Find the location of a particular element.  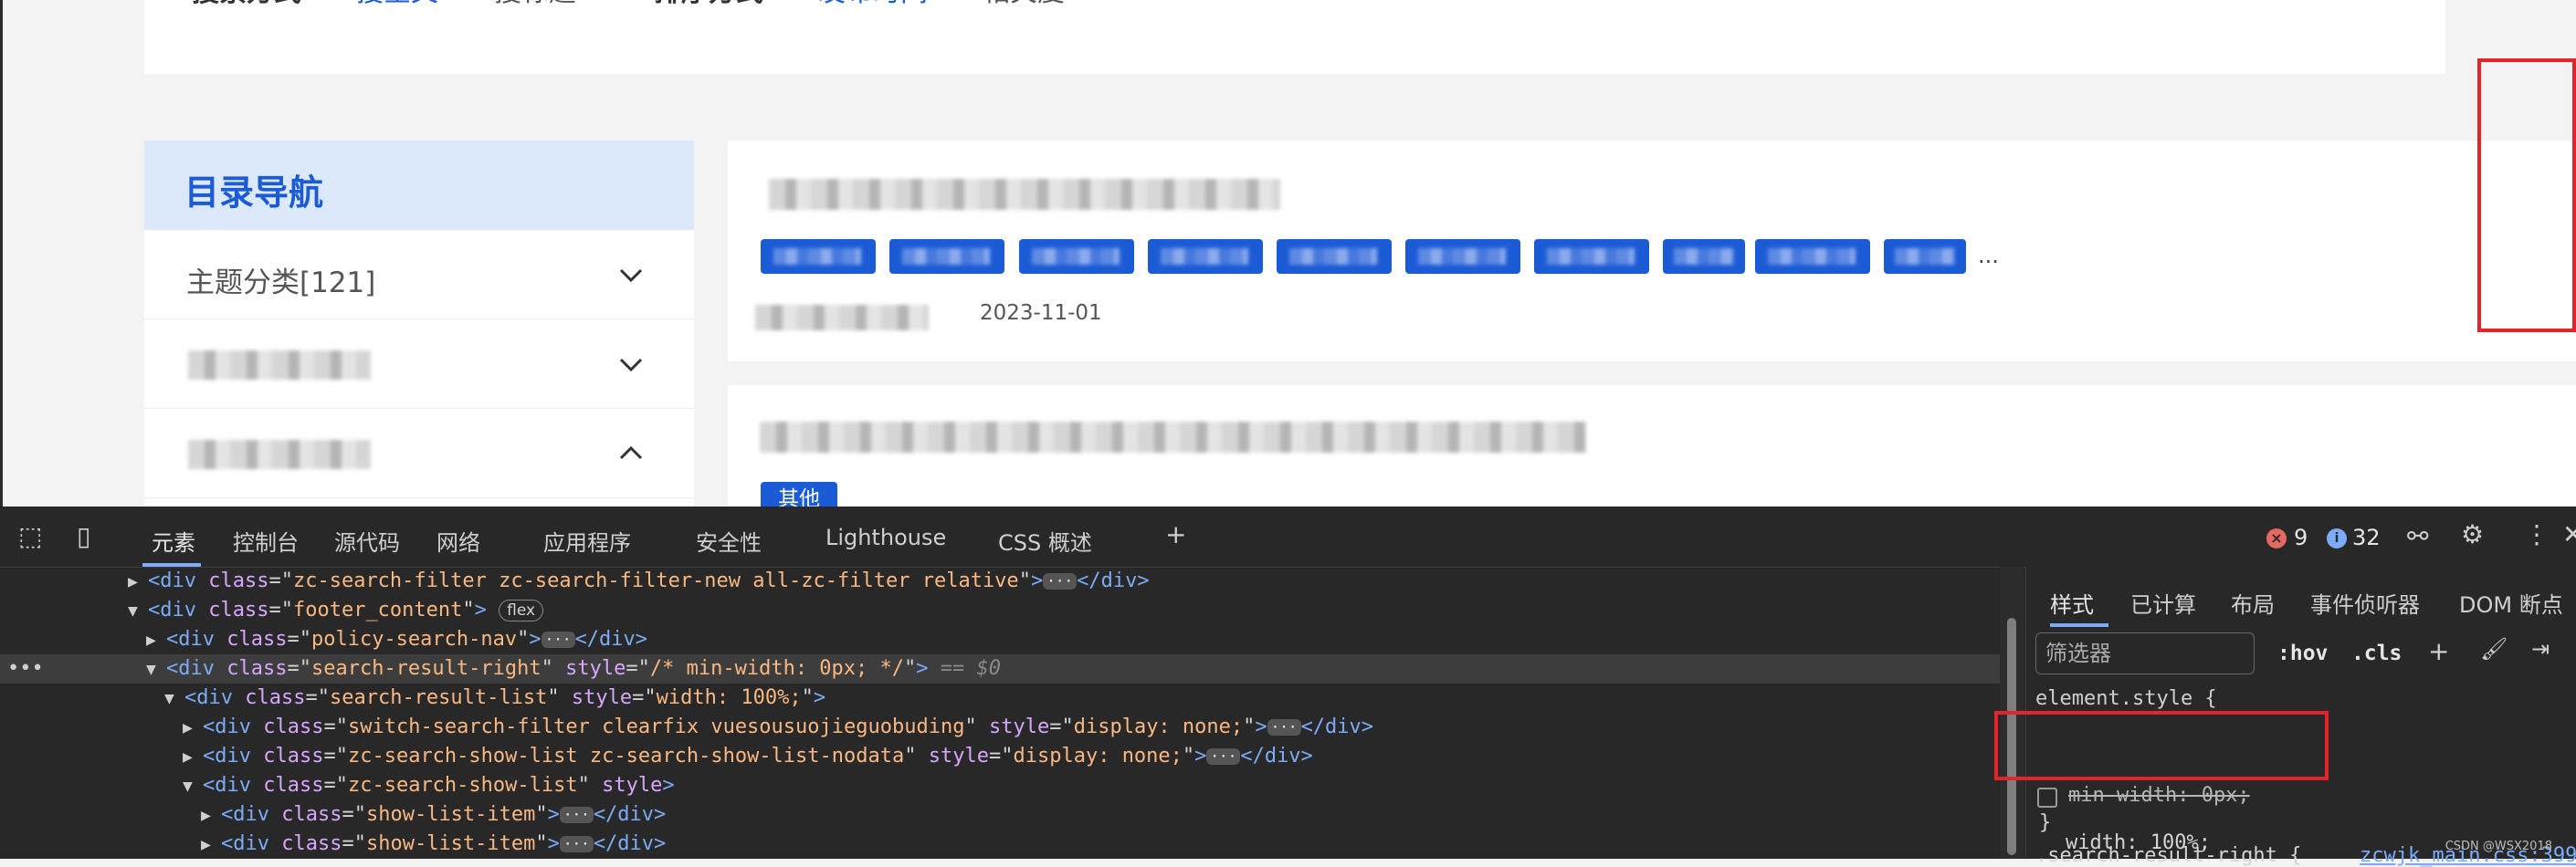

tab-lighthouse: Lighthouse is located at coordinates (885, 538).